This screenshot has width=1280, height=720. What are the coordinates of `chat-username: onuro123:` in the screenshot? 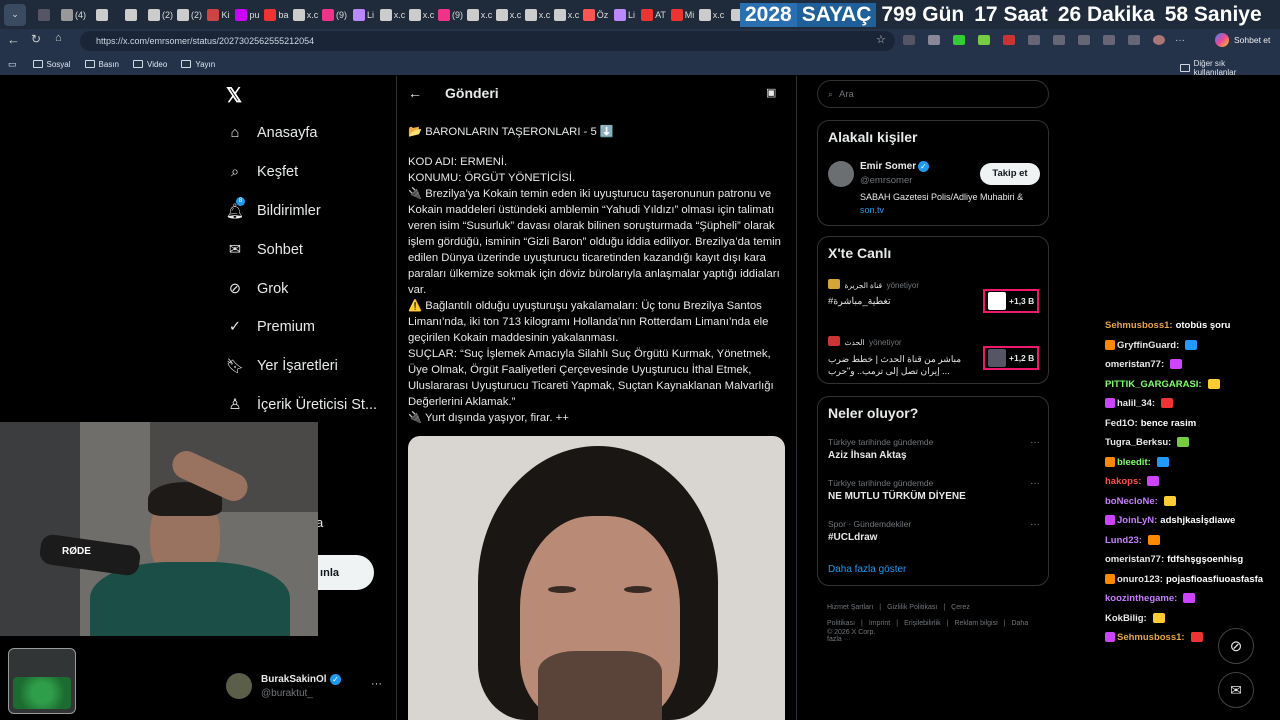 It's located at (1140, 579).